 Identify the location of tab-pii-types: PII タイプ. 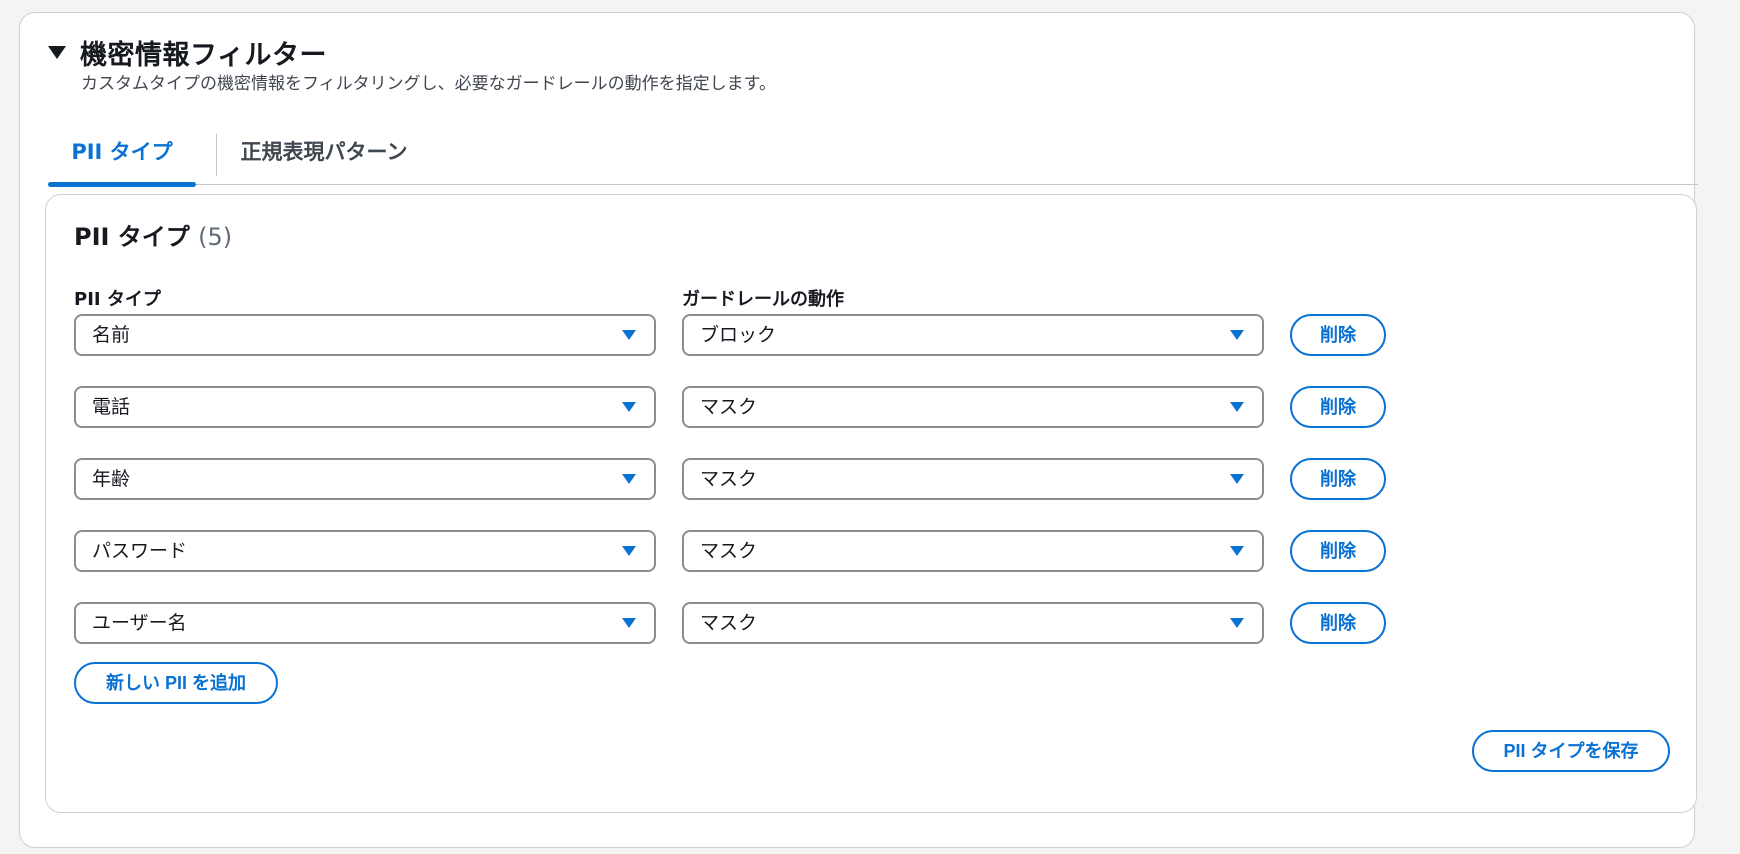
(122, 153).